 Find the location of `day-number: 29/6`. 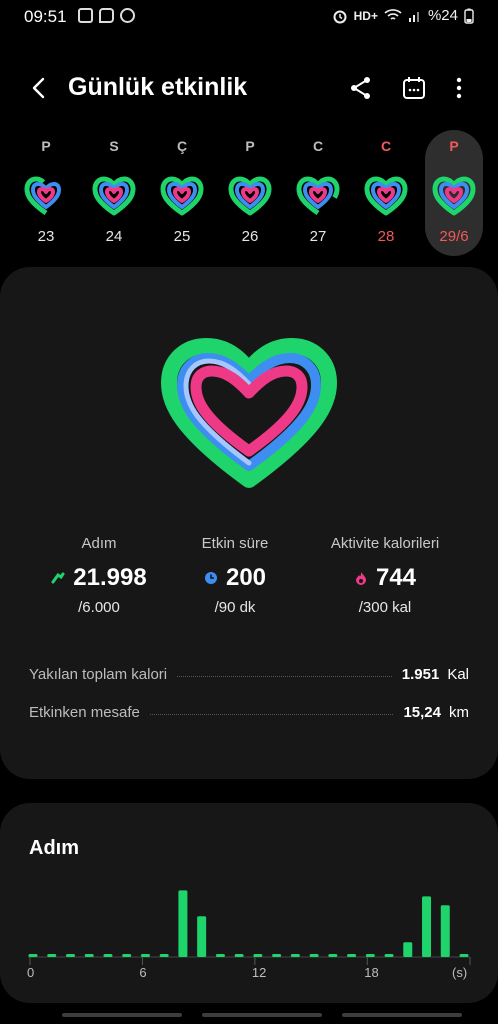

day-number: 29/6 is located at coordinates (454, 236).